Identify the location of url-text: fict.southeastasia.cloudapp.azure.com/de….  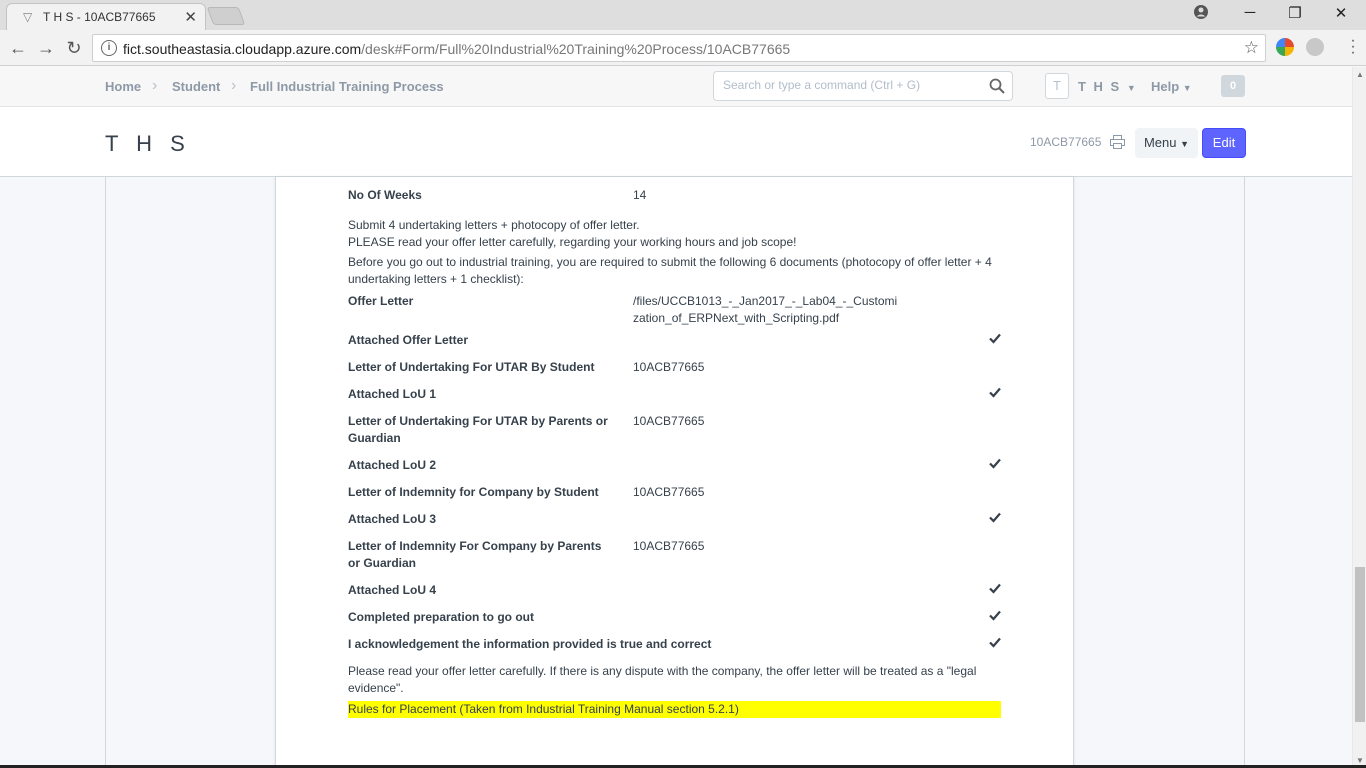
(456, 49).